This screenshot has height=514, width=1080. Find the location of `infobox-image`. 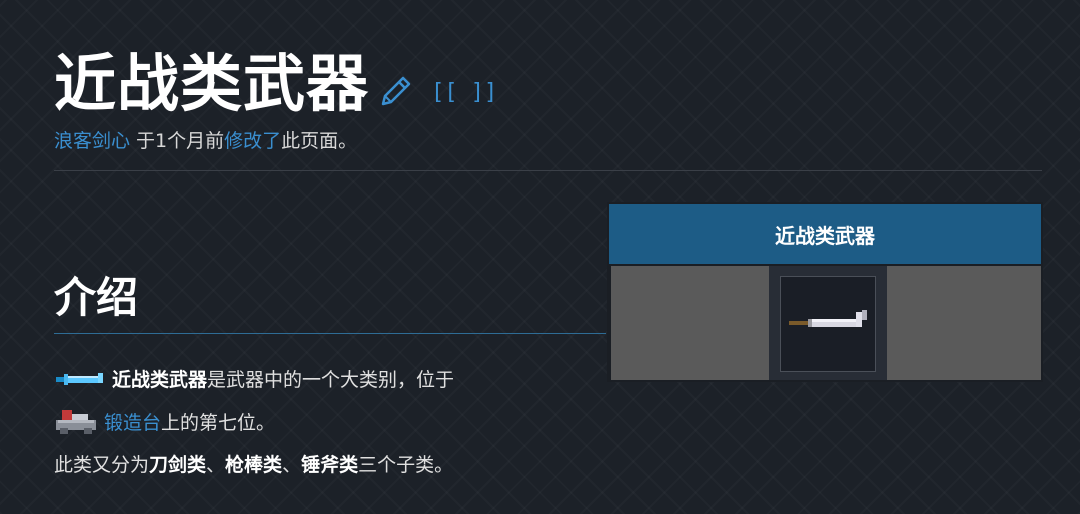

infobox-image is located at coordinates (828, 324).